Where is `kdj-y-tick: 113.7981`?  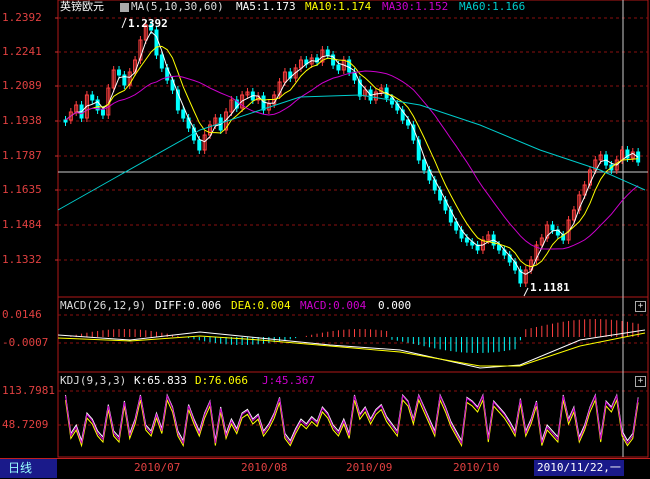 kdj-y-tick: 113.7981 is located at coordinates (28, 390).